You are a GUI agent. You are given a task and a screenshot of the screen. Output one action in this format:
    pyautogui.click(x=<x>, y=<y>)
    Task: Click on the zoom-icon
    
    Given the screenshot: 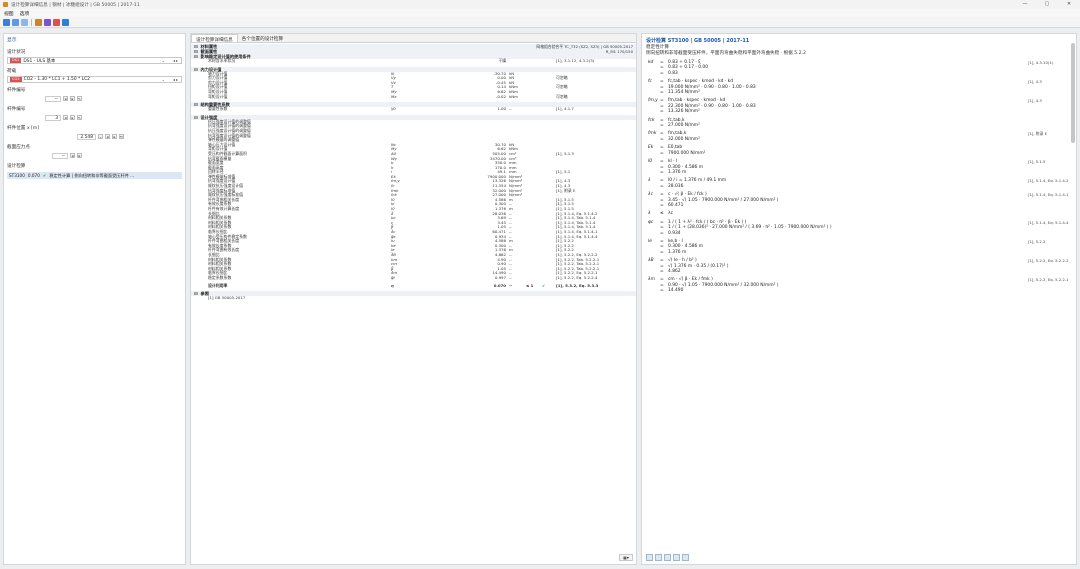 What is the action you would take?
    pyautogui.click(x=658, y=557)
    